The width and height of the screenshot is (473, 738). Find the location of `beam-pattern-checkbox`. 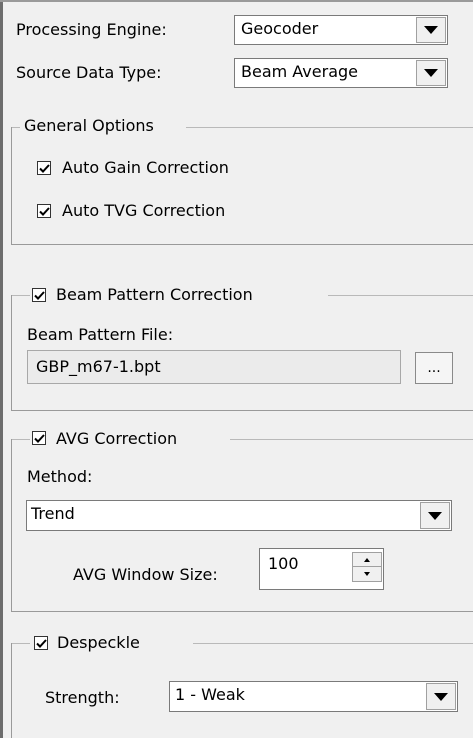

beam-pattern-checkbox is located at coordinates (39, 295).